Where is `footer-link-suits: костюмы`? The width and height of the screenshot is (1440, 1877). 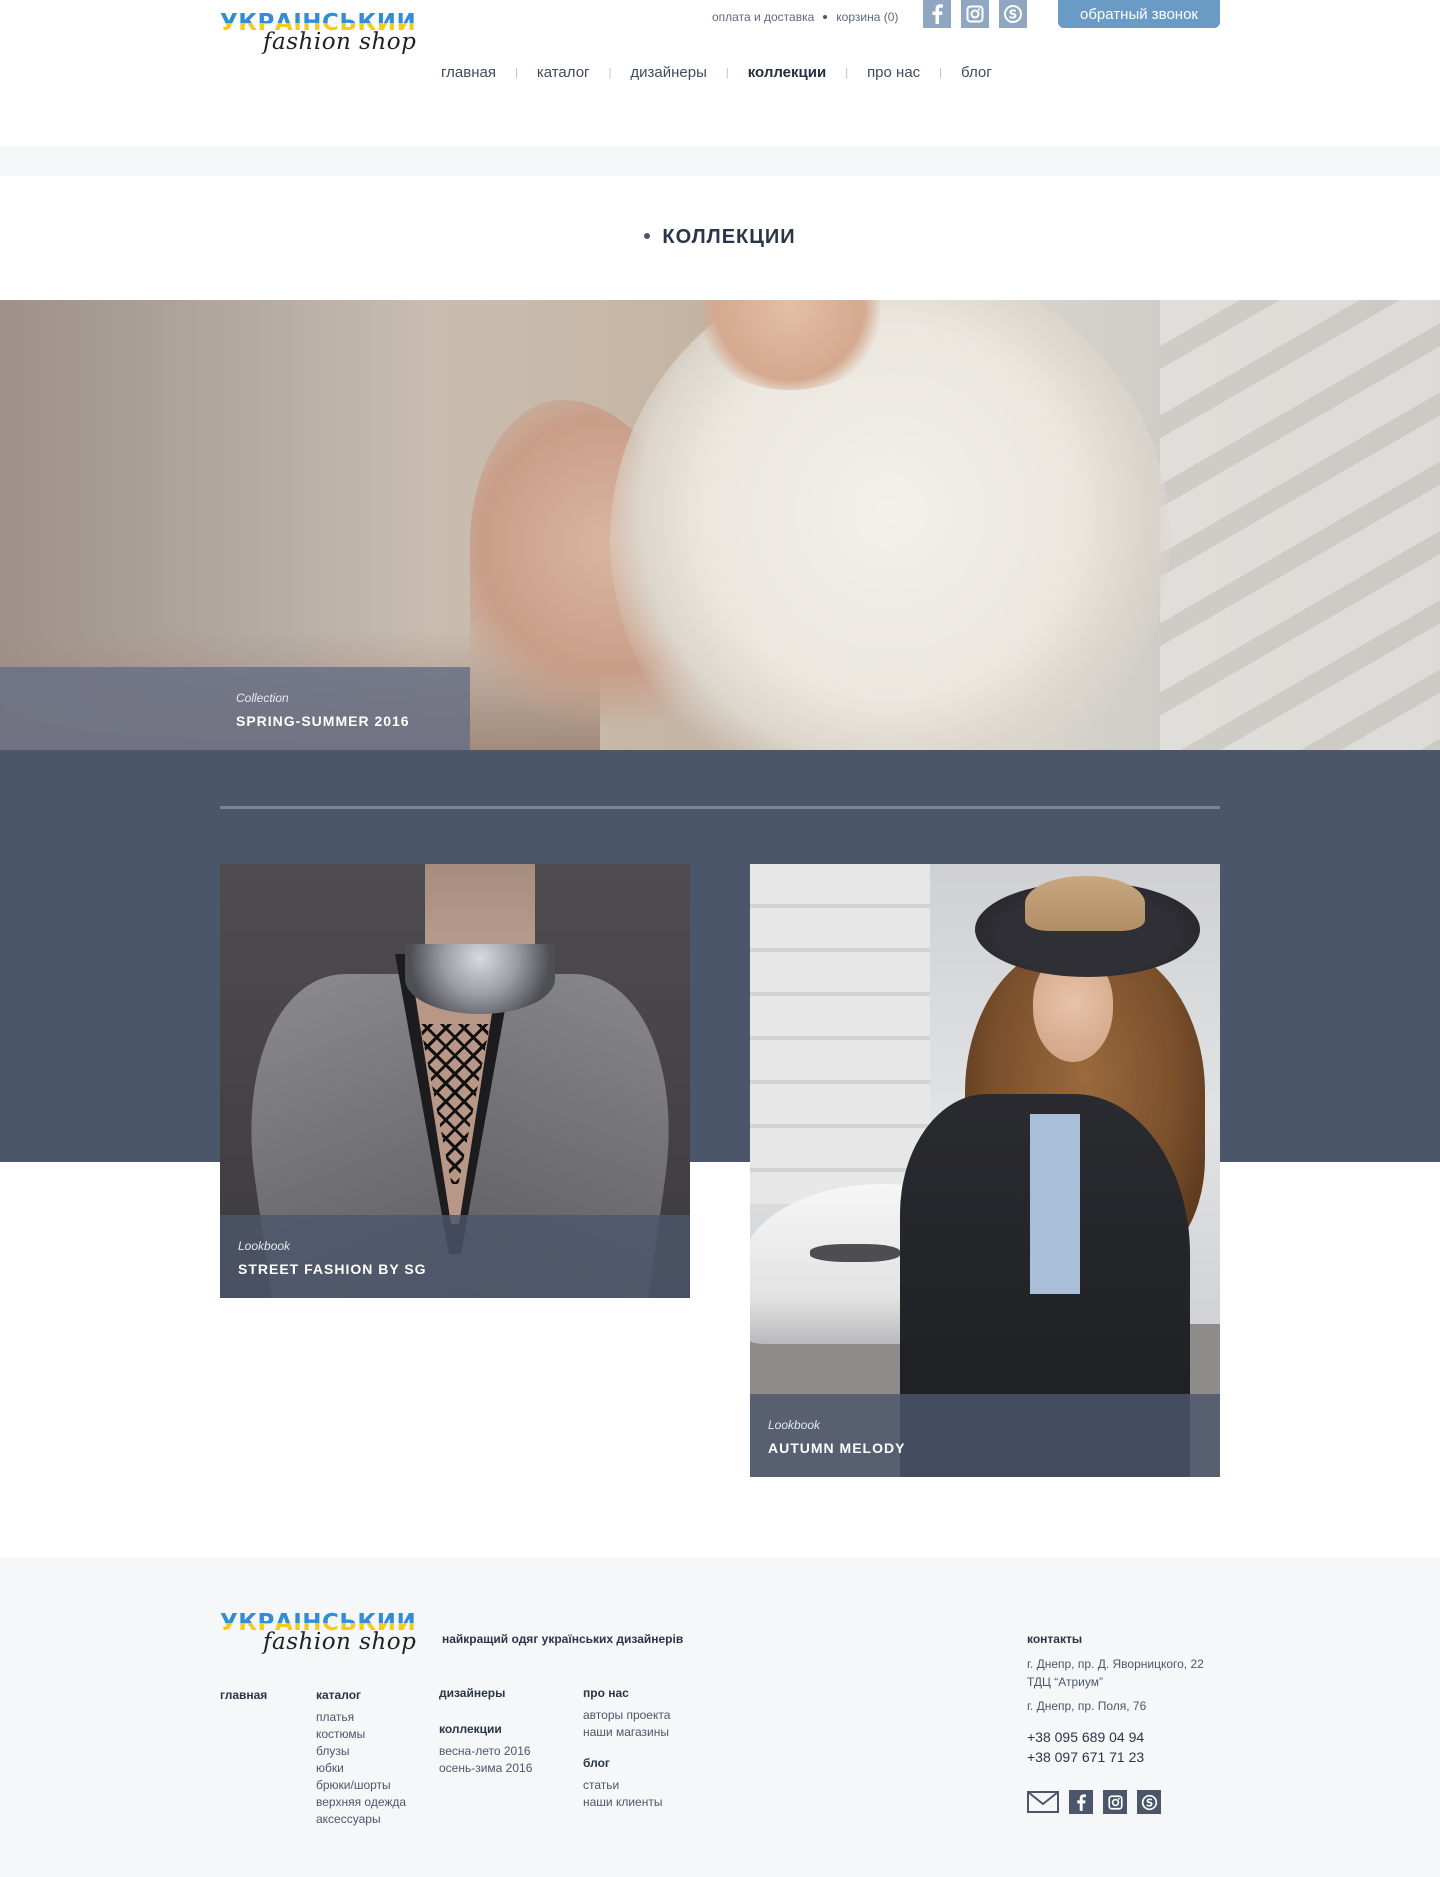 footer-link-suits: костюмы is located at coordinates (361, 1734).